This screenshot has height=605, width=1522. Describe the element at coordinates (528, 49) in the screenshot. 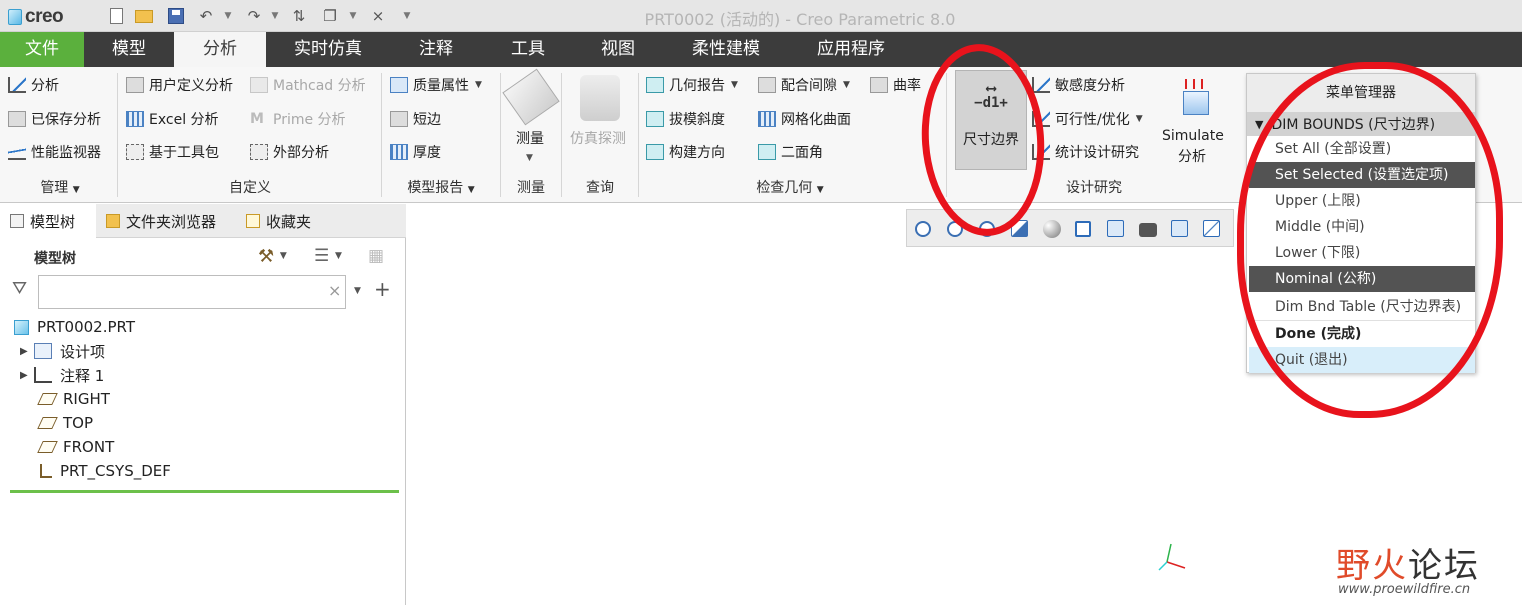

I see `tab-tools: 工具` at that location.